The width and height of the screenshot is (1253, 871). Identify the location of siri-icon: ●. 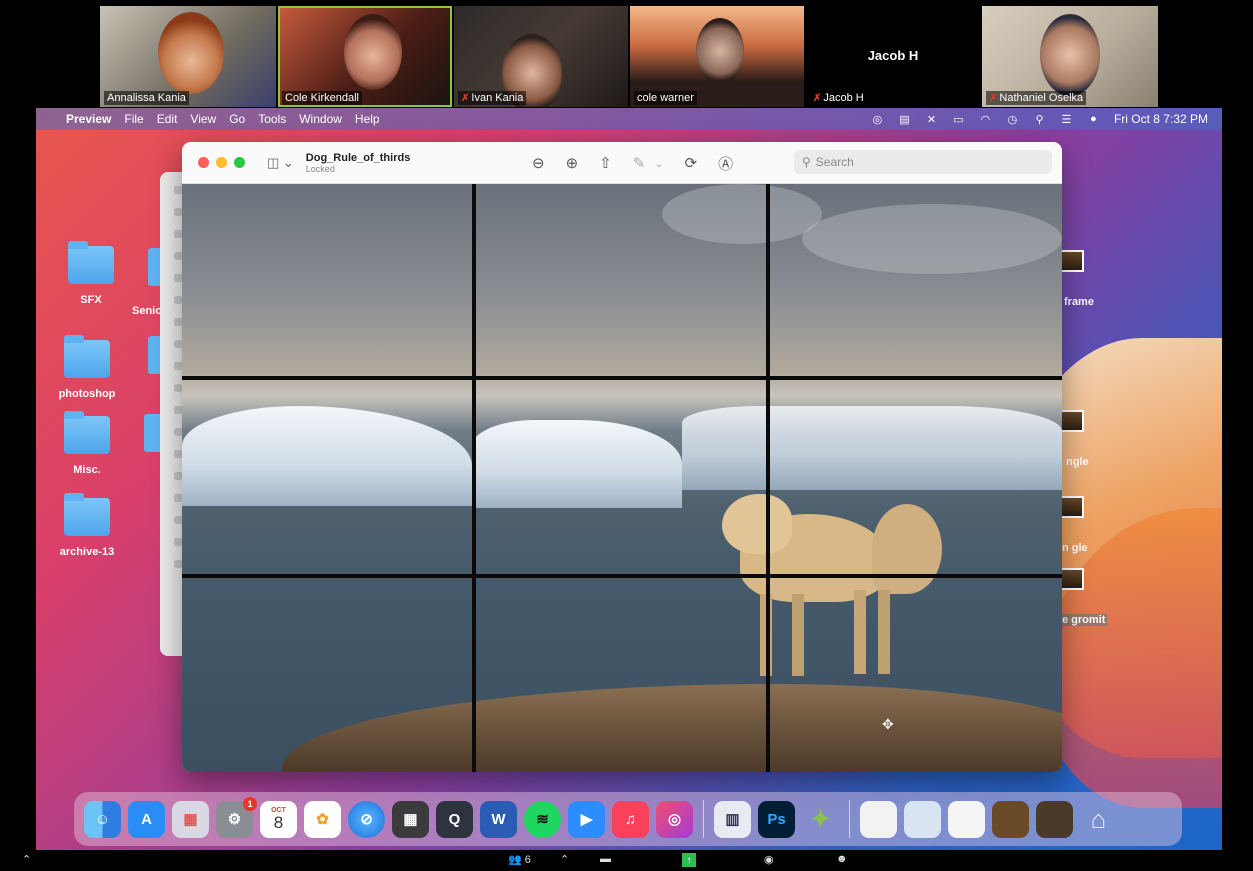
(1093, 119).